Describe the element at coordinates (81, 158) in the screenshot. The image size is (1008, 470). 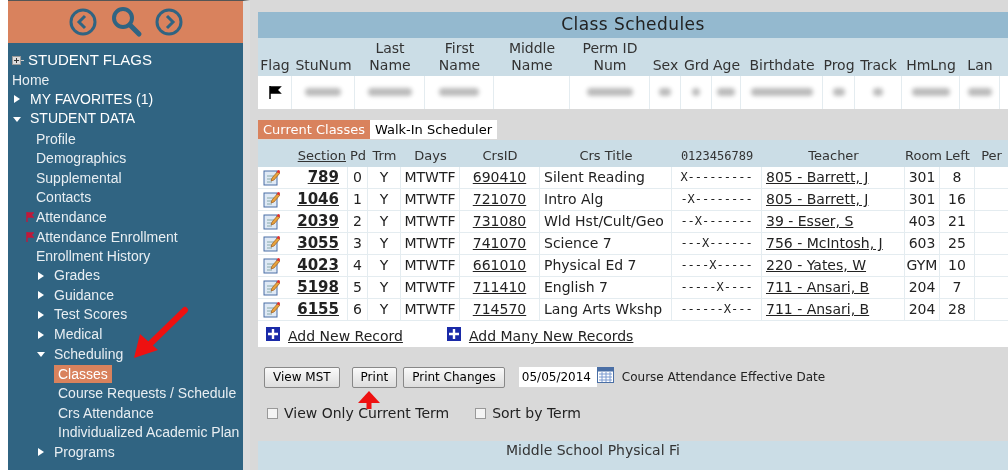
I see `sidebar-item: Demographics` at that location.